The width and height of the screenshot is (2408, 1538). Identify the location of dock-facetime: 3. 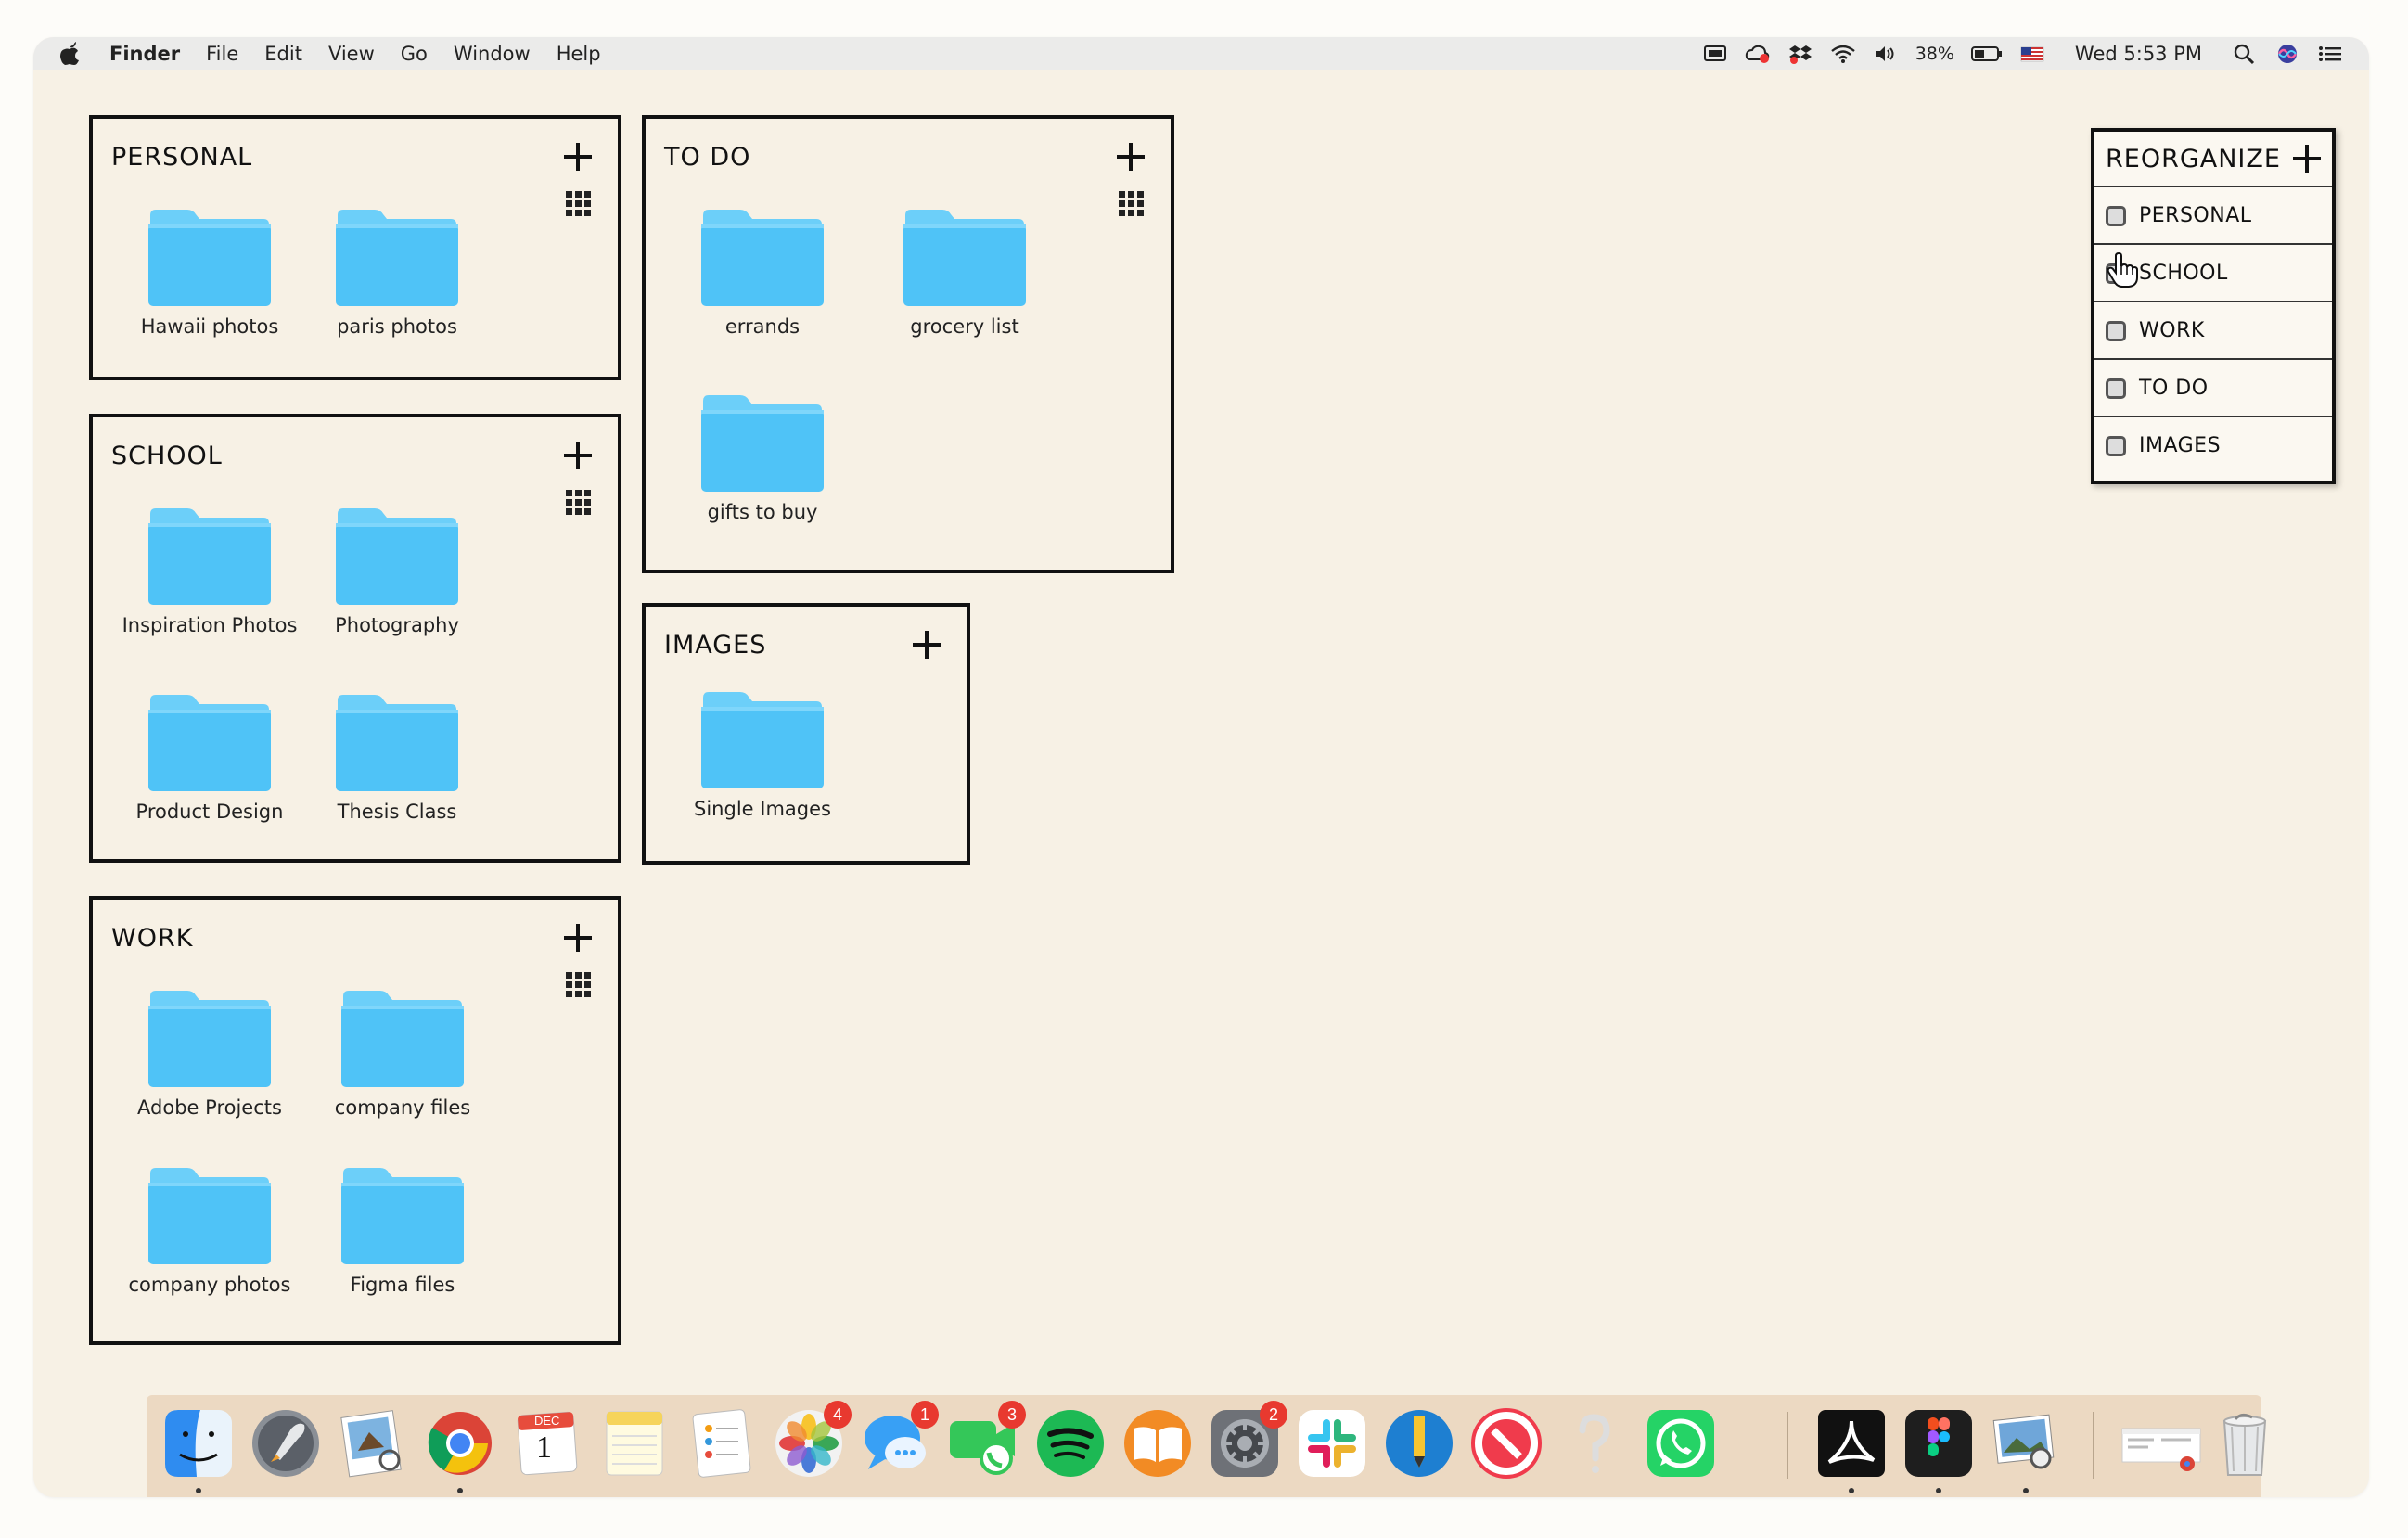
(986, 1441).